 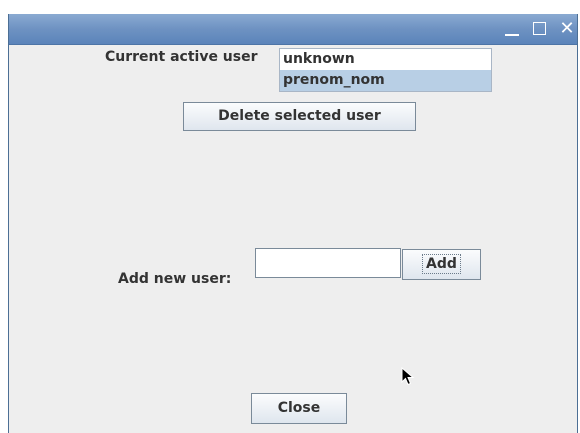 I want to click on maximize-button, so click(x=540, y=29).